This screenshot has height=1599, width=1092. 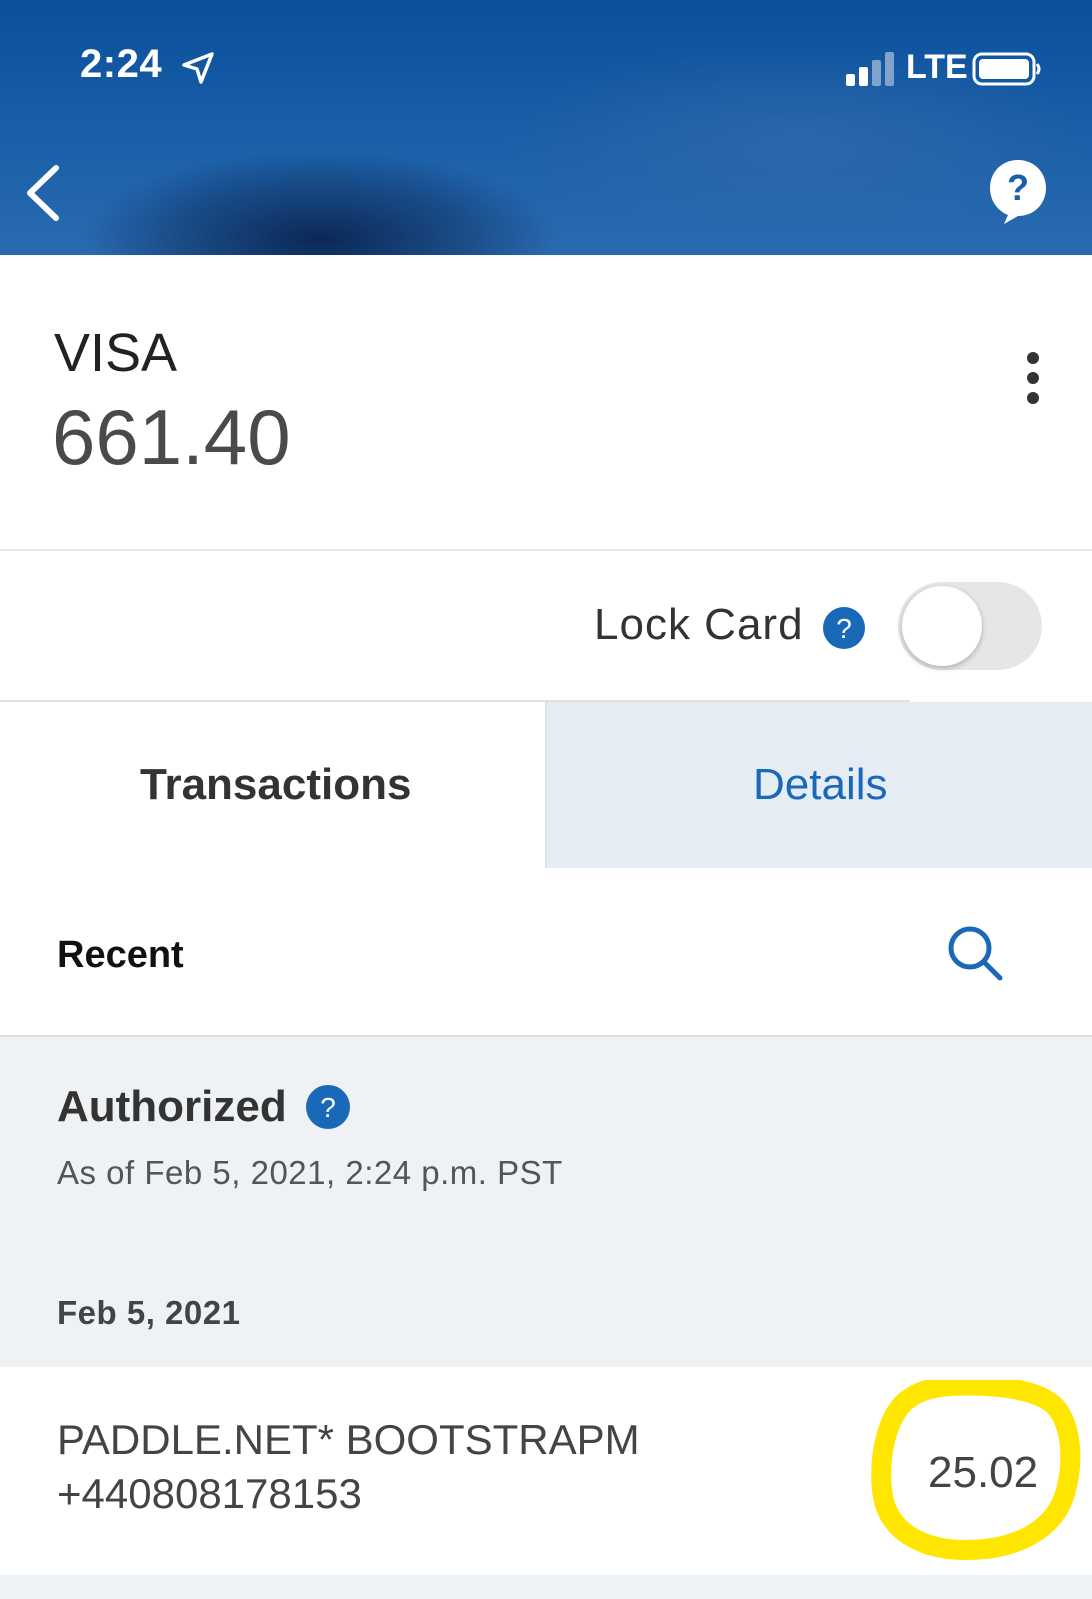 What do you see at coordinates (209, 1493) in the screenshot?
I see `transaction-description-line2: +440808178153` at bounding box center [209, 1493].